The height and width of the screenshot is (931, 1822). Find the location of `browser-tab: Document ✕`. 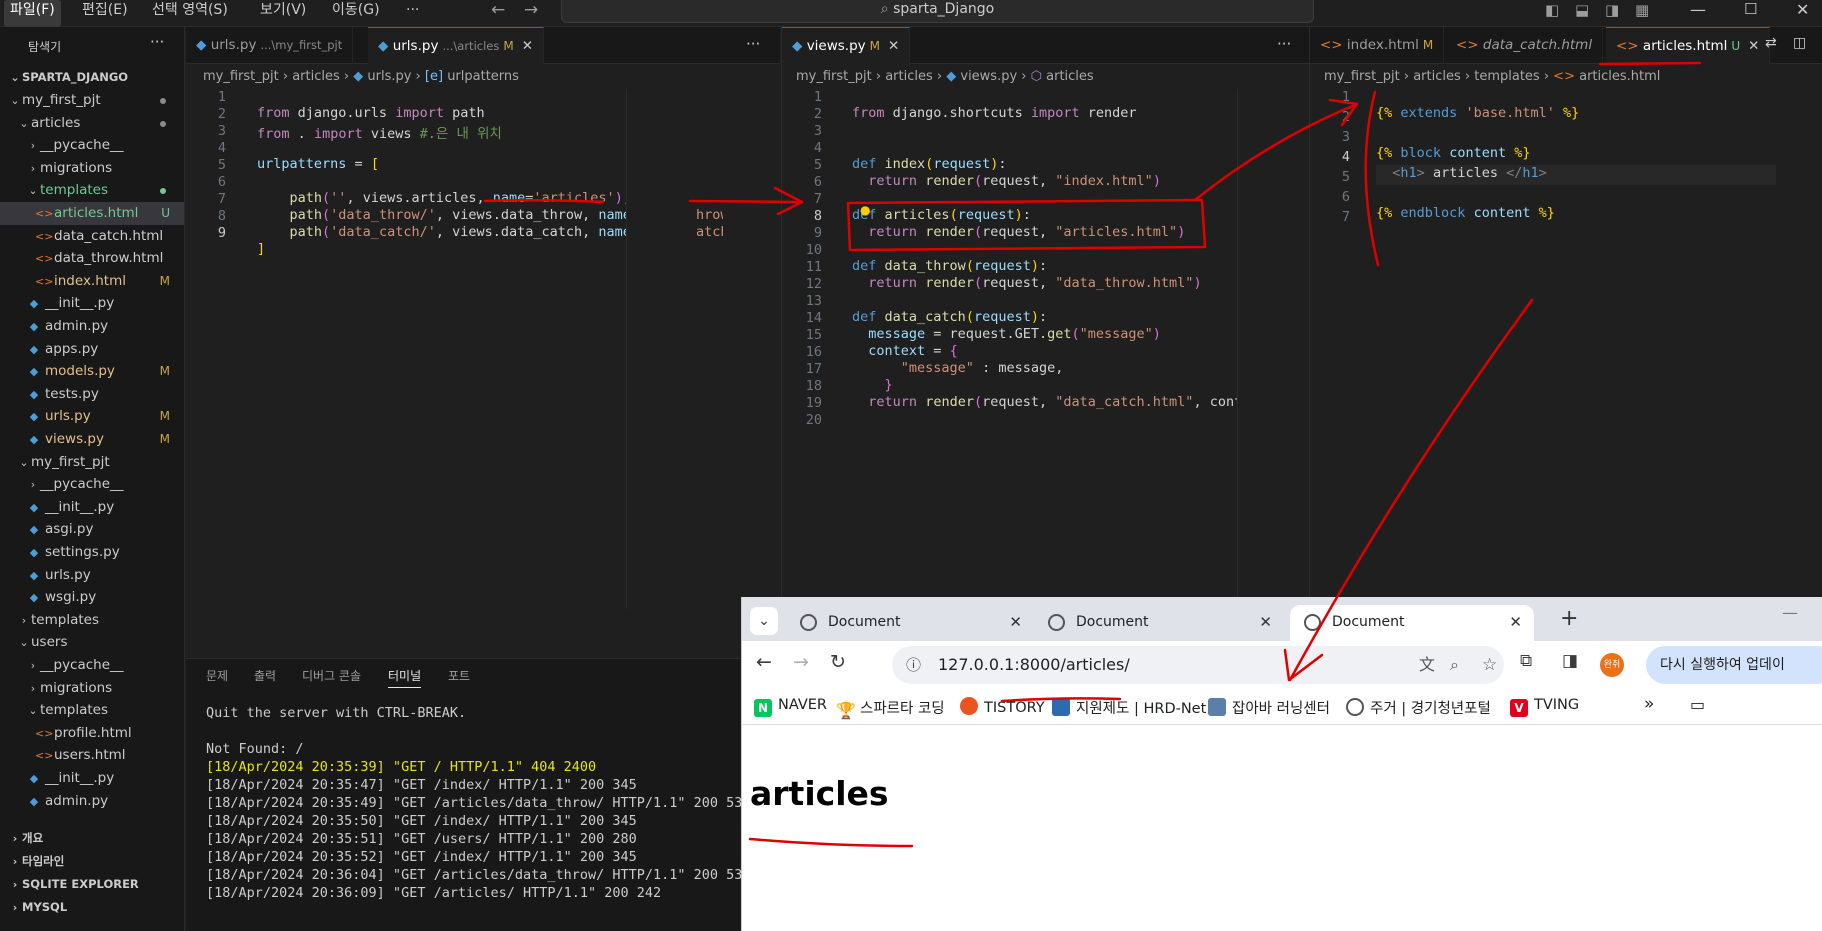

browser-tab: Document ✕ is located at coordinates (910, 623).